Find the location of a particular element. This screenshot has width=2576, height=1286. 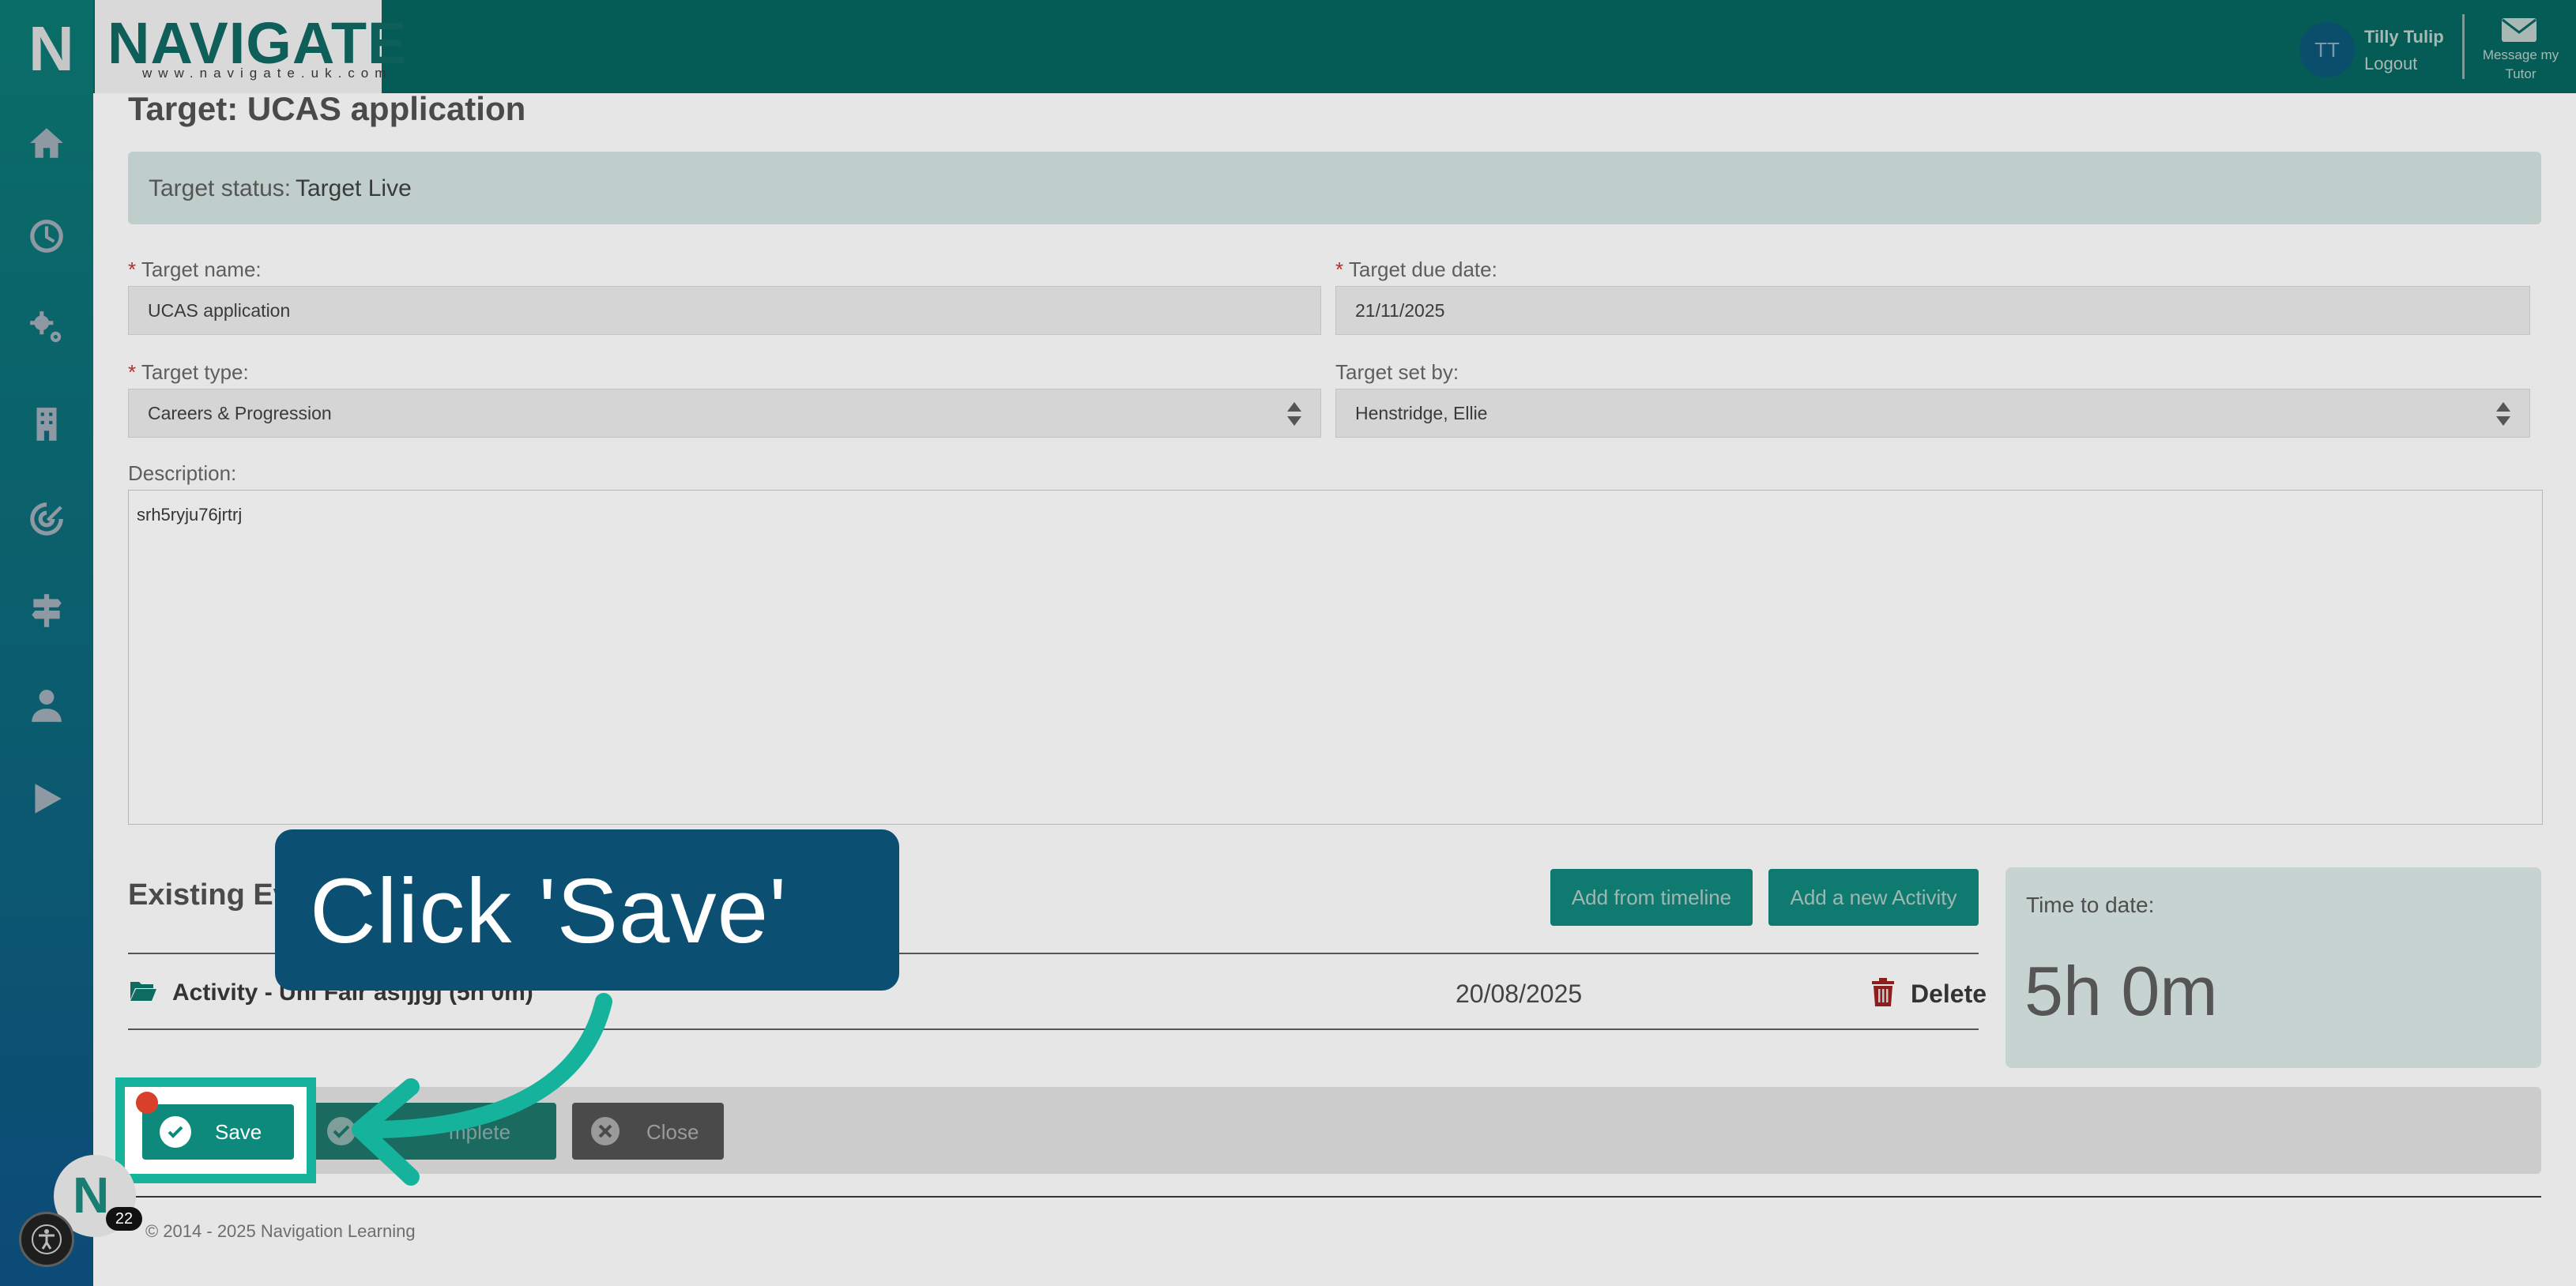

due-date-label-text: Target due date: is located at coordinates (1422, 269).